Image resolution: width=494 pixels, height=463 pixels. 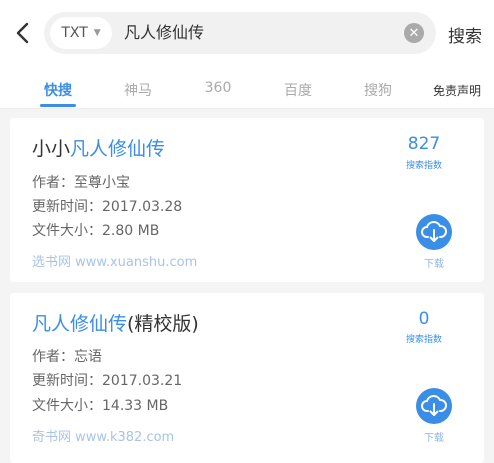 I want to click on result-author: 作者：至尊小宝, so click(x=81, y=183).